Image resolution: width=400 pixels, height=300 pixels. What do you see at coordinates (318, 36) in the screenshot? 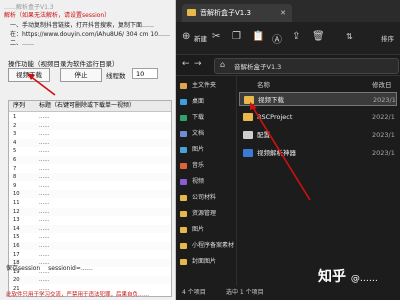
I see `delete-icon: 🗑` at bounding box center [318, 36].